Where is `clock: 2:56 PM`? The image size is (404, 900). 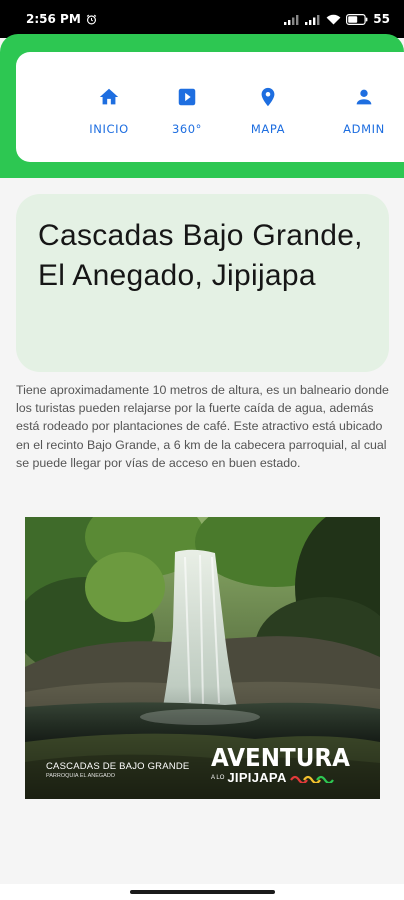 clock: 2:56 PM is located at coordinates (53, 19).